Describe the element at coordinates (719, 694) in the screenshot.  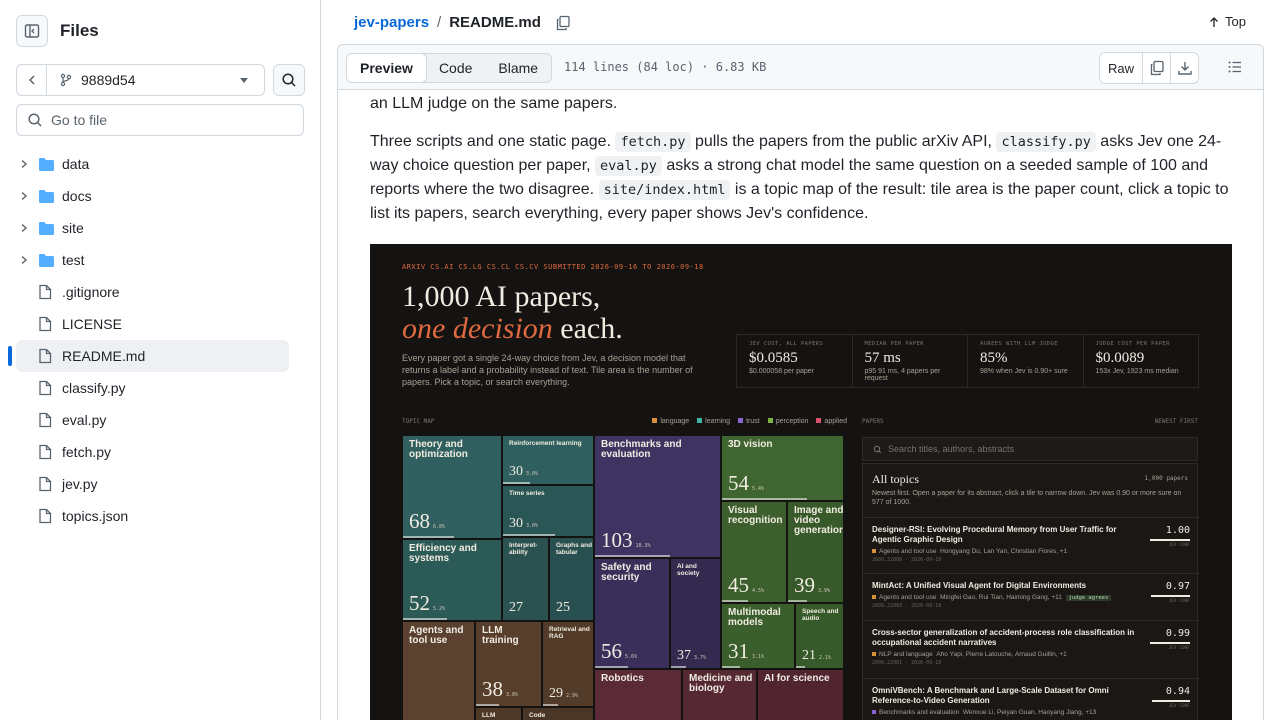
I see `topic-tile: Medicine and biology` at that location.